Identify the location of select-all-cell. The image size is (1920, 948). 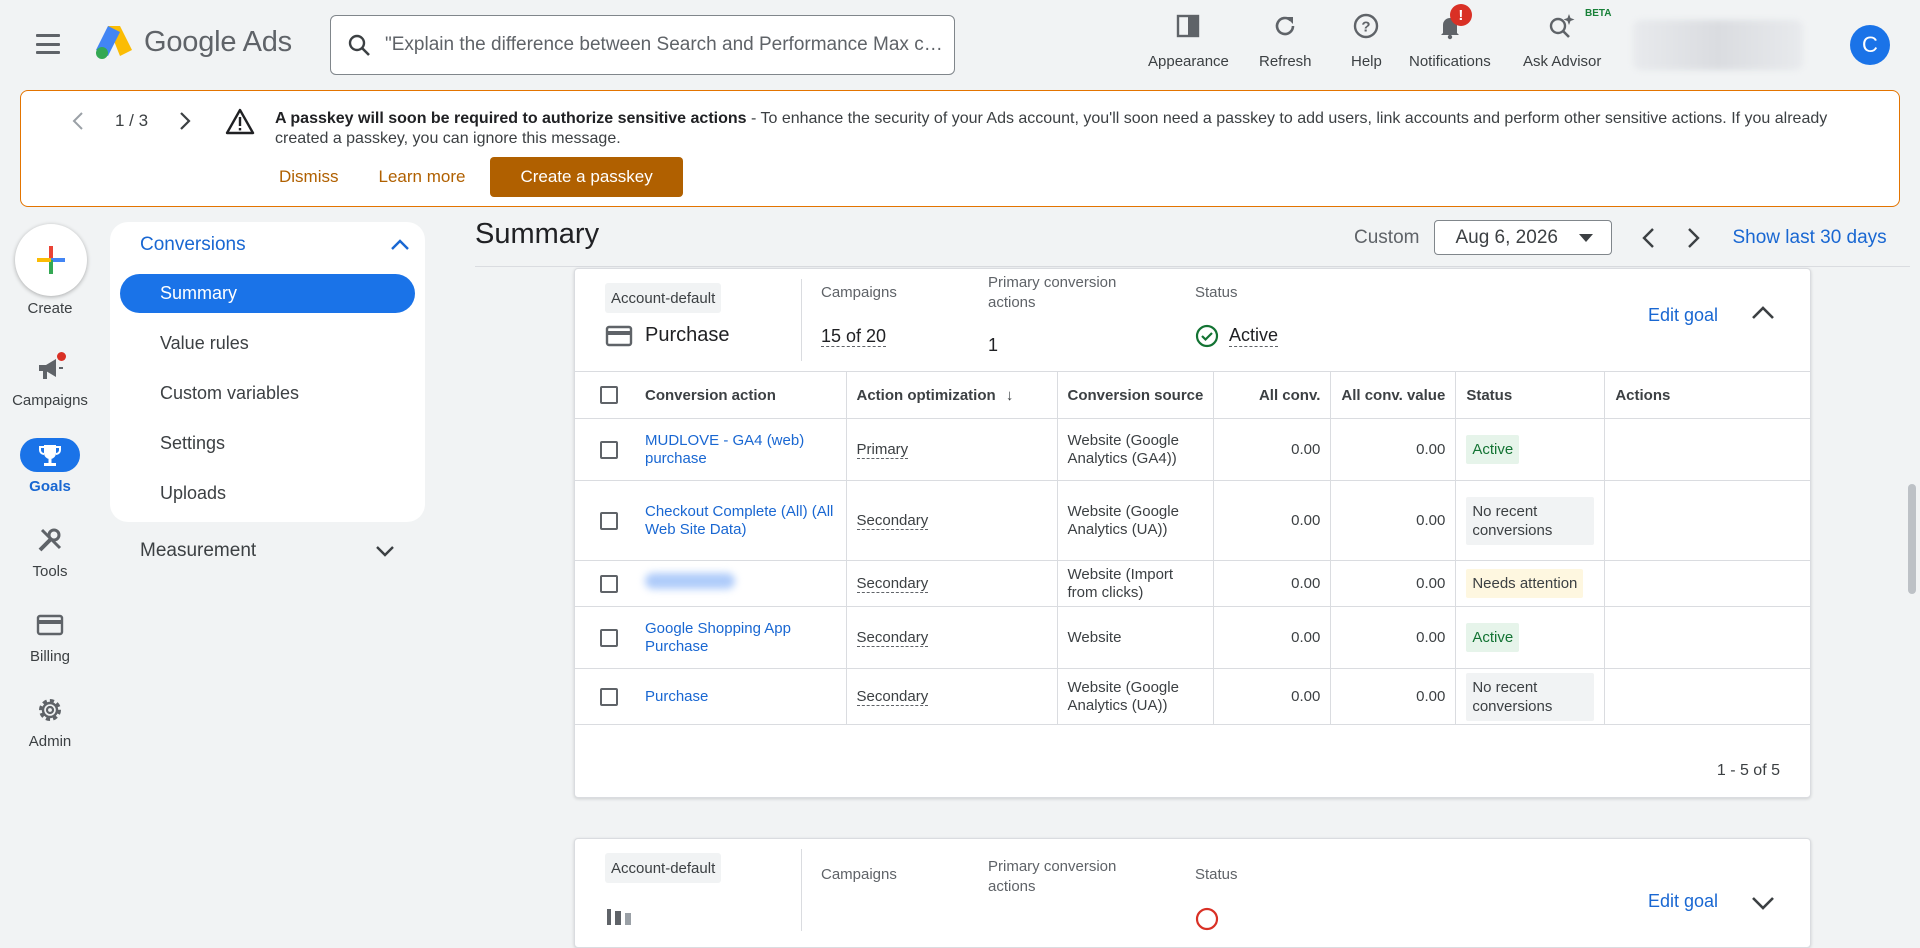
(605, 395).